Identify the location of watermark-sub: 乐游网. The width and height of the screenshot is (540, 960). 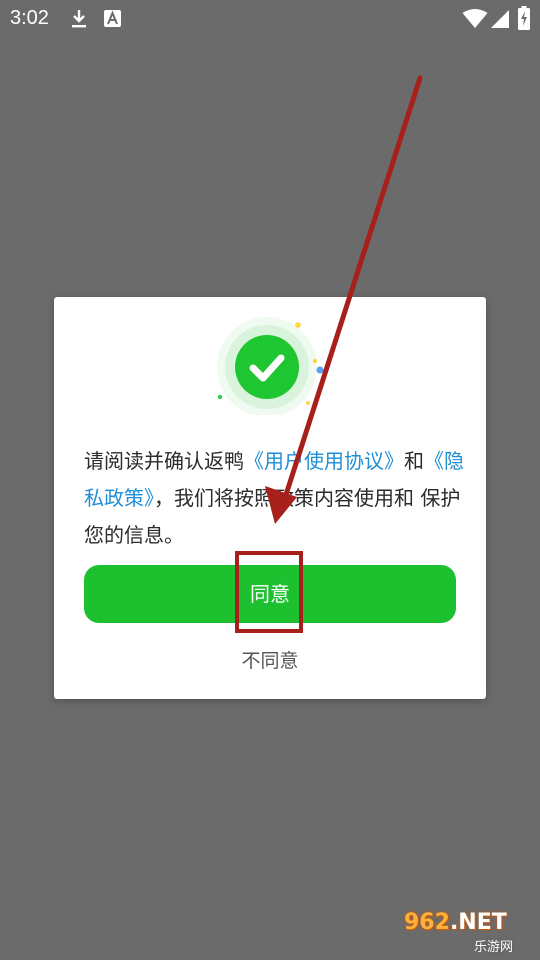
(494, 947).